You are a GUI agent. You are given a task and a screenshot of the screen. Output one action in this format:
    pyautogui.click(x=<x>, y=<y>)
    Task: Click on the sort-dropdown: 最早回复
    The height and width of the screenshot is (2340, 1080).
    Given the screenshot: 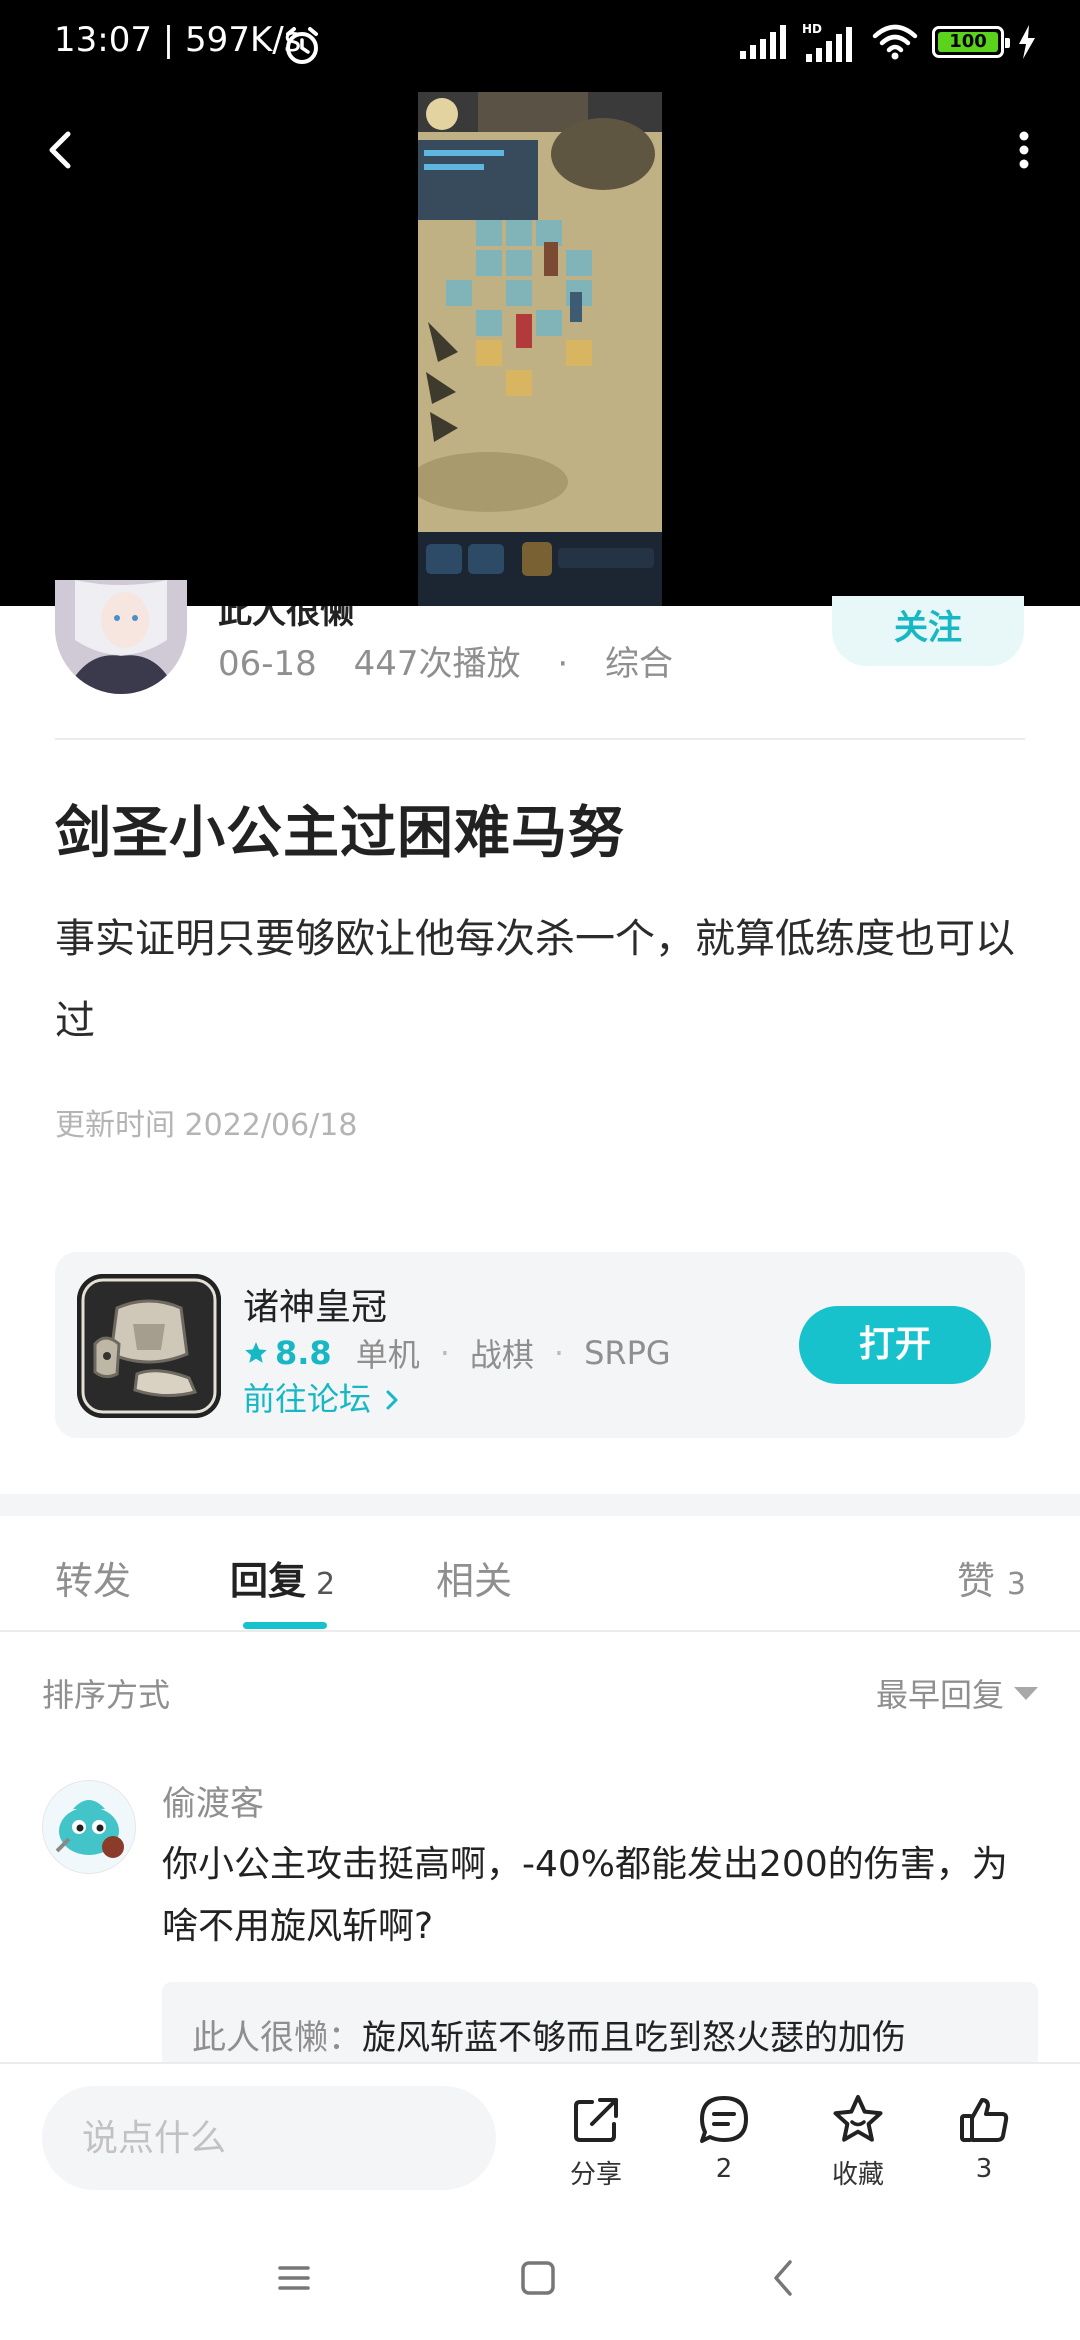 What is the action you would take?
    pyautogui.click(x=957, y=1693)
    